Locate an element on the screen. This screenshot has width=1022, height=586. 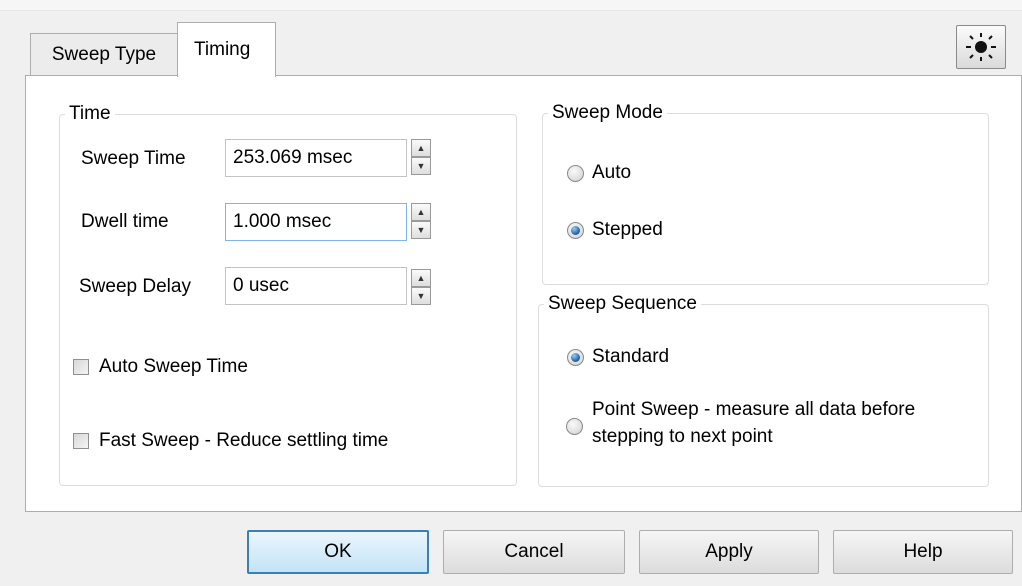
tab-sweep-type-label: Sweep Type is located at coordinates (104, 54).